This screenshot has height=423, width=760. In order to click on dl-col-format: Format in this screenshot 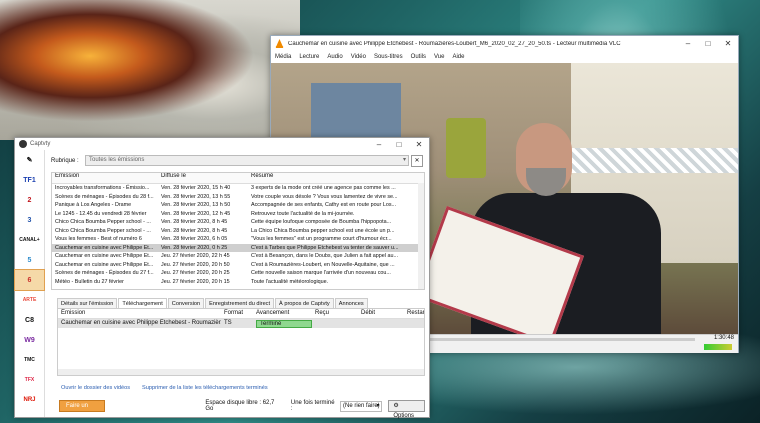, I will do `click(237, 313)`.